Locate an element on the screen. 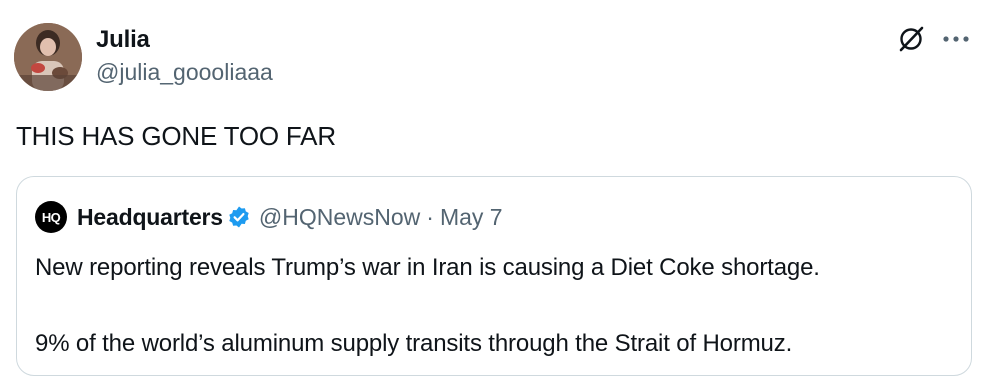  more-horizontal-icon is located at coordinates (956, 39).